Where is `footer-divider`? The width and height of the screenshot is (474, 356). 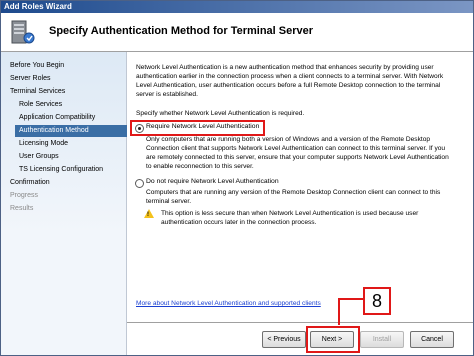 footer-divider is located at coordinates (300, 322).